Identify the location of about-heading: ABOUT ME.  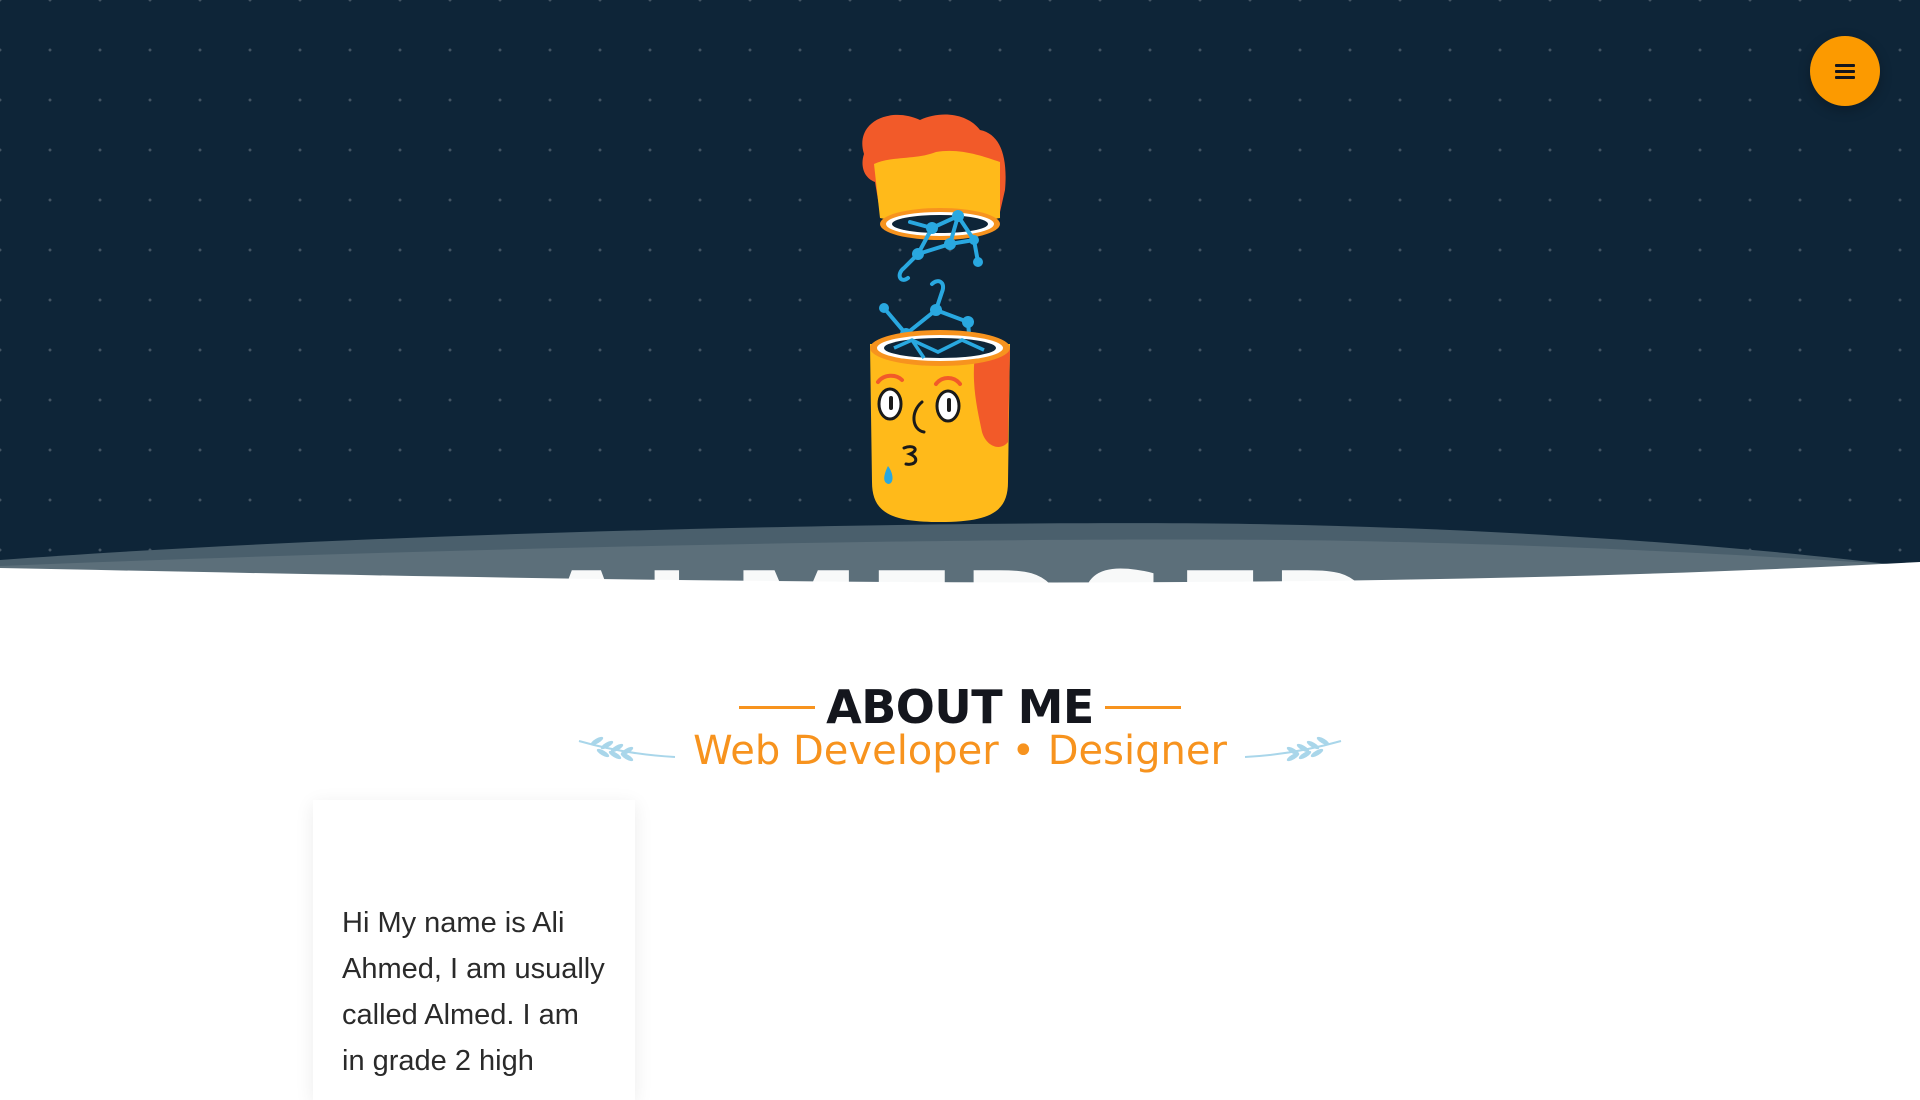
(960, 707).